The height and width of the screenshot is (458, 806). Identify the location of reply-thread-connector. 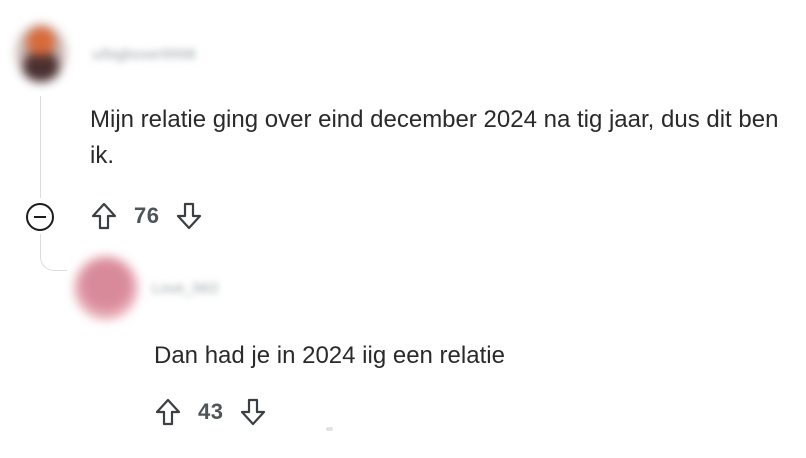
(53, 252).